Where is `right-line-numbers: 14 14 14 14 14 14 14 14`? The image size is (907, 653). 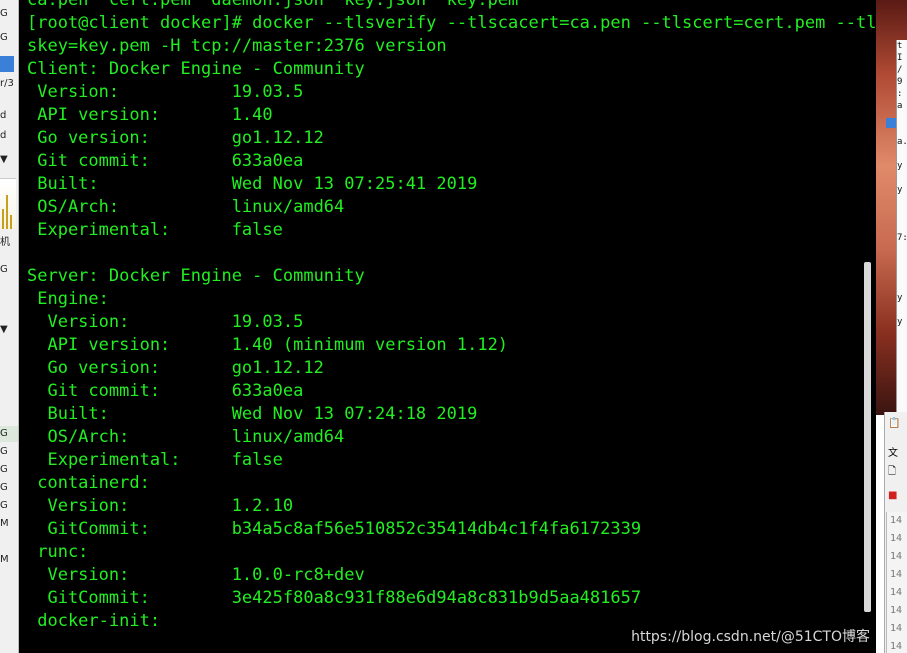 right-line-numbers: 14 14 14 14 14 14 14 14 is located at coordinates (896, 582).